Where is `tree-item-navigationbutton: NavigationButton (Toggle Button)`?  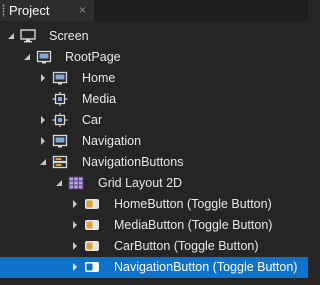 tree-item-navigationbutton: NavigationButton (Toggle Button) is located at coordinates (154, 267).